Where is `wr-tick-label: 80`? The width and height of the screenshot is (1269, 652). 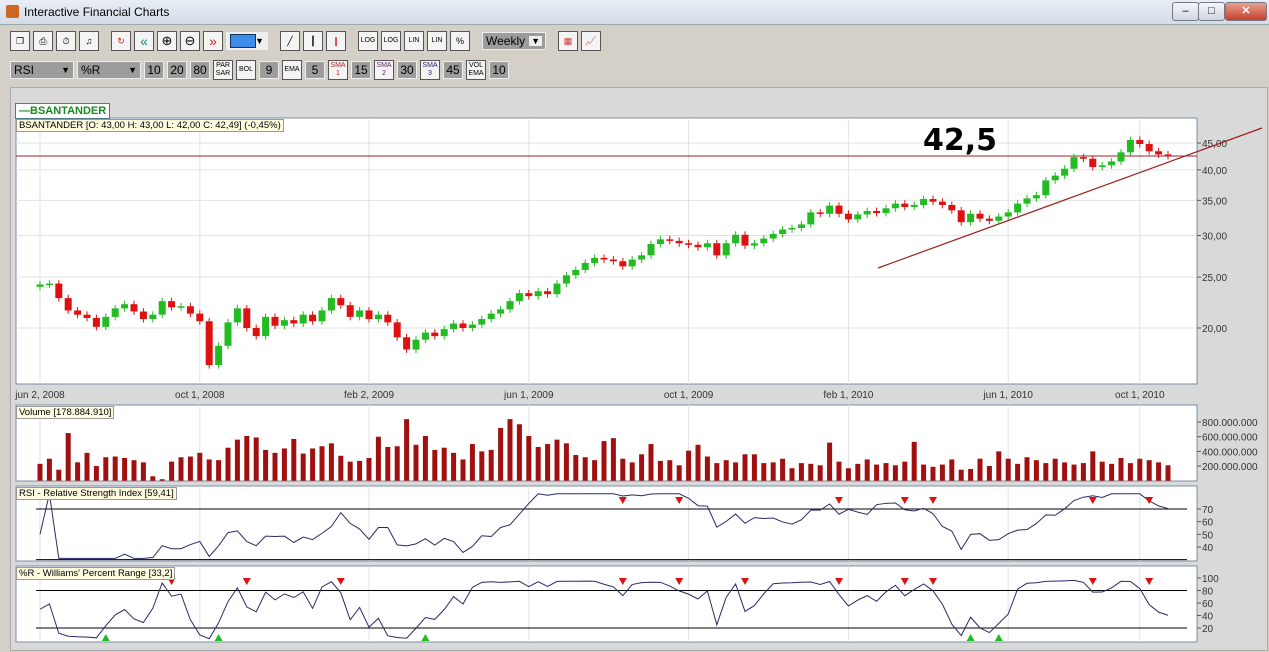
wr-tick-label: 80 is located at coordinates (1208, 592).